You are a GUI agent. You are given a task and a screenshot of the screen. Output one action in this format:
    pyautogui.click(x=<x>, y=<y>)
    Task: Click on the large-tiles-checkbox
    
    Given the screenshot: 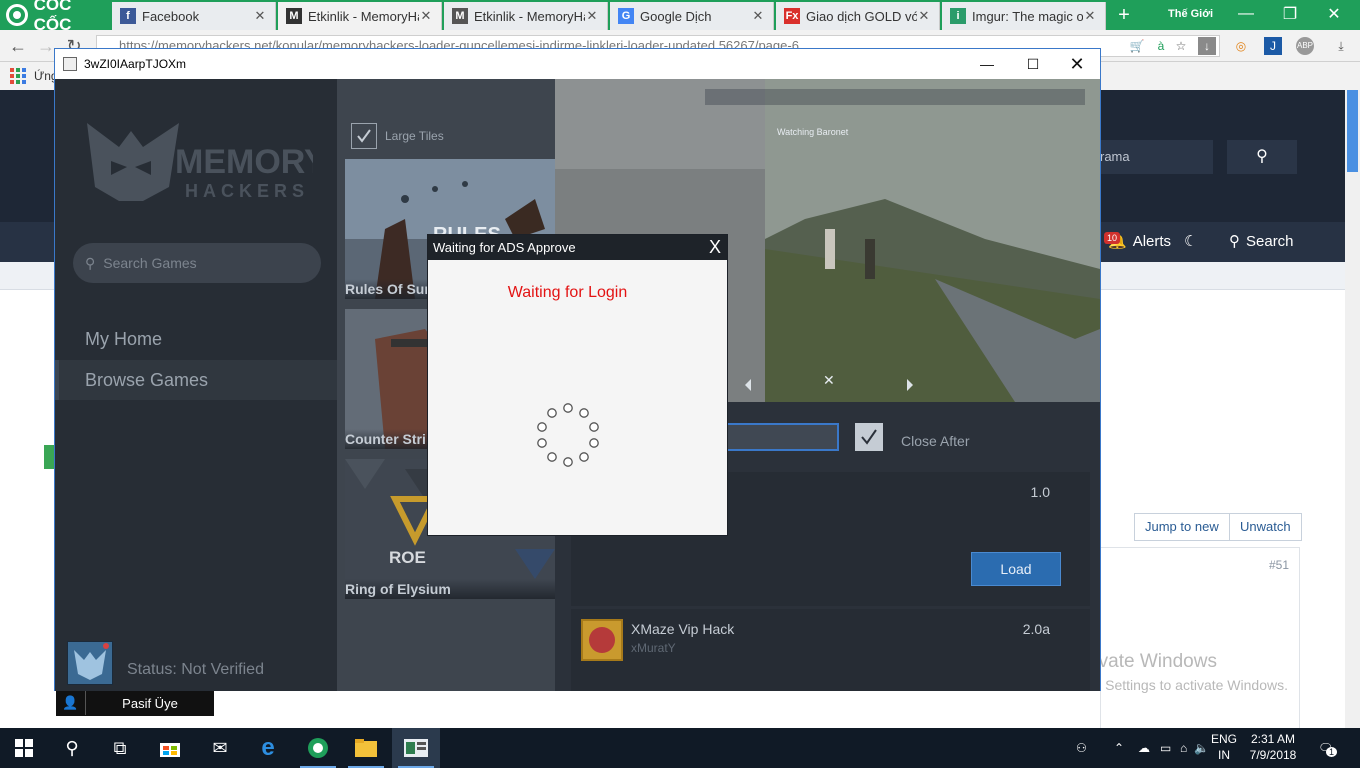 What is the action you would take?
    pyautogui.click(x=364, y=136)
    